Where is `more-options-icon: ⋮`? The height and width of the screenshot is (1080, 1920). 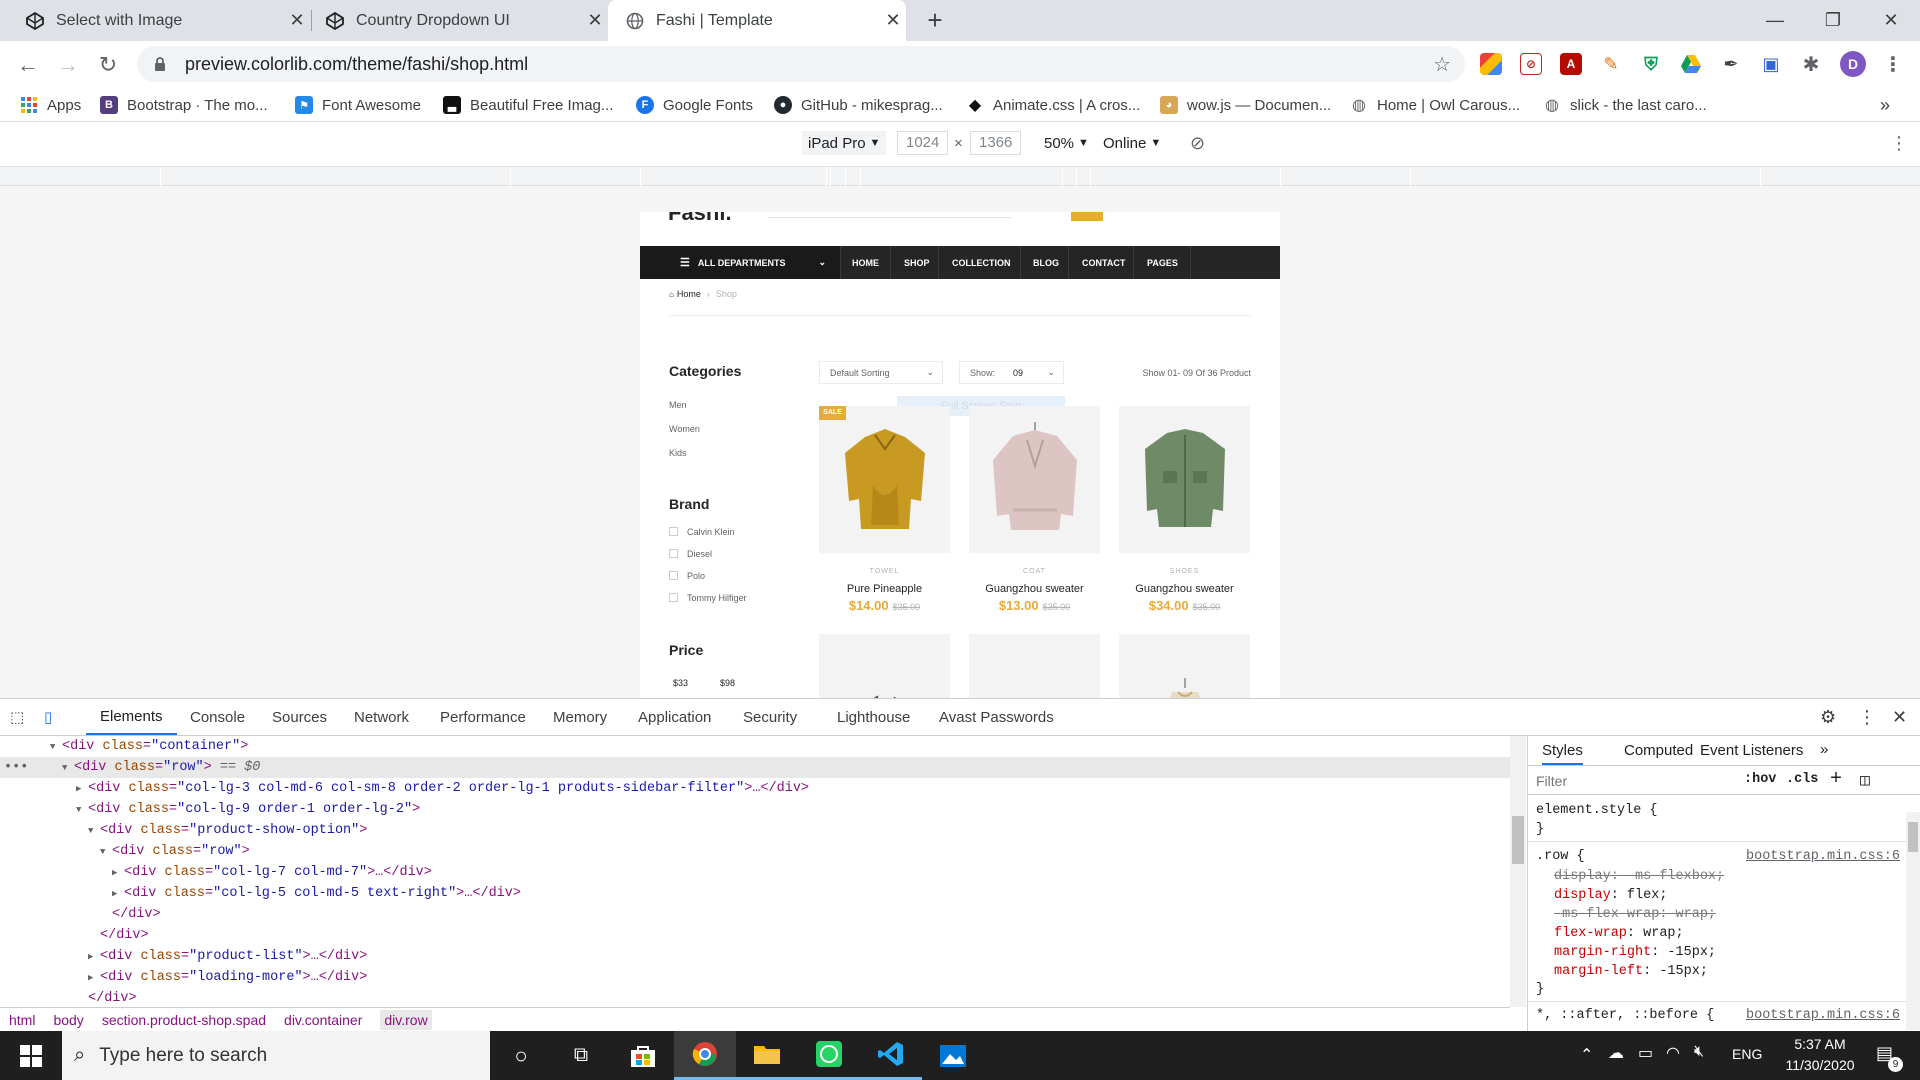
more-options-icon: ⋮ is located at coordinates (1867, 717).